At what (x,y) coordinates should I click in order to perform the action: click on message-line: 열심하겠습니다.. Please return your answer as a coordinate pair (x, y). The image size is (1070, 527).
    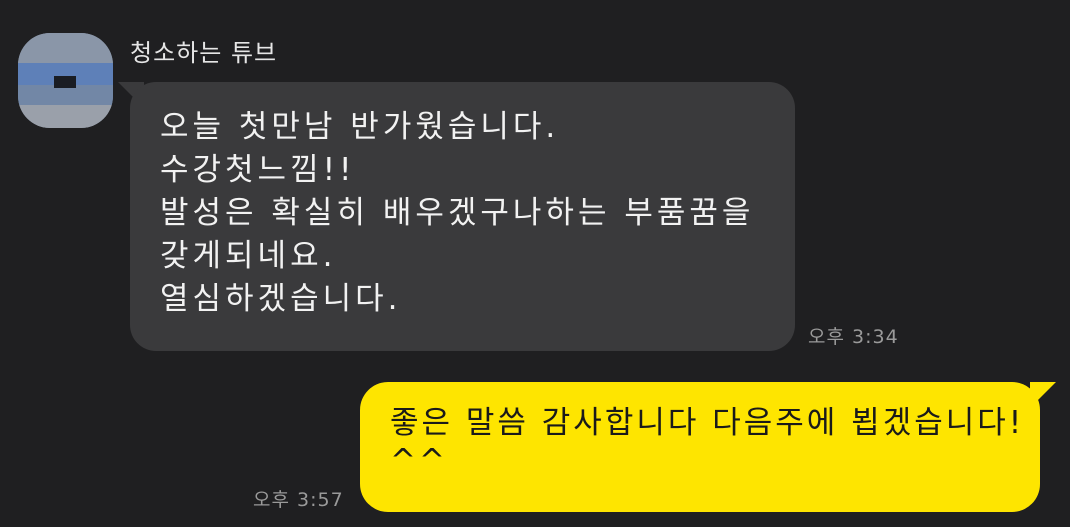
    Looking at the image, I should click on (281, 299).